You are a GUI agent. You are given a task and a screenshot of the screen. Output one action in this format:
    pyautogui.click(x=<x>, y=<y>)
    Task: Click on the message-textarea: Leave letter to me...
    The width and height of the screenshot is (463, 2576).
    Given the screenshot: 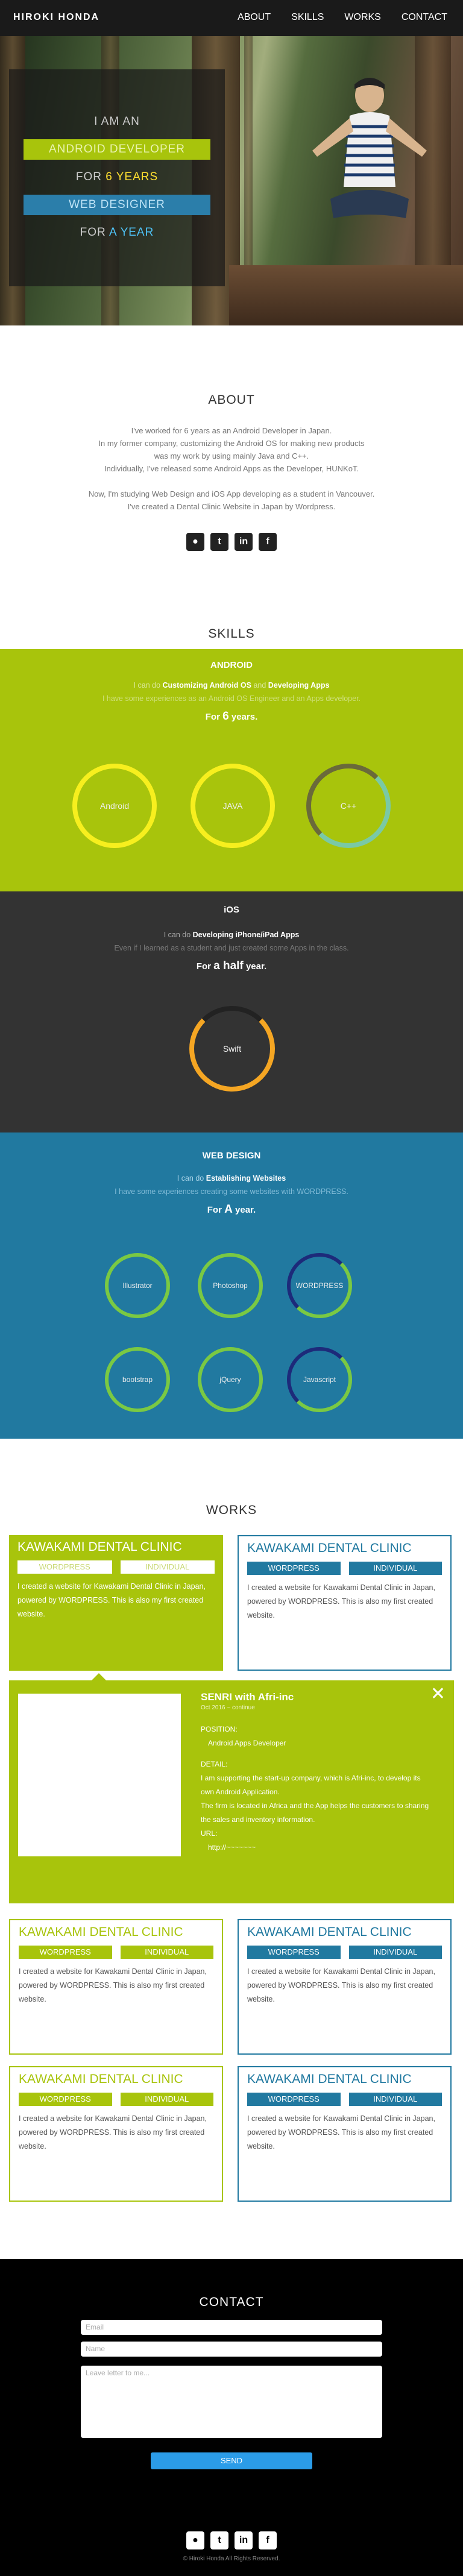 What is the action you would take?
    pyautogui.click(x=231, y=2402)
    